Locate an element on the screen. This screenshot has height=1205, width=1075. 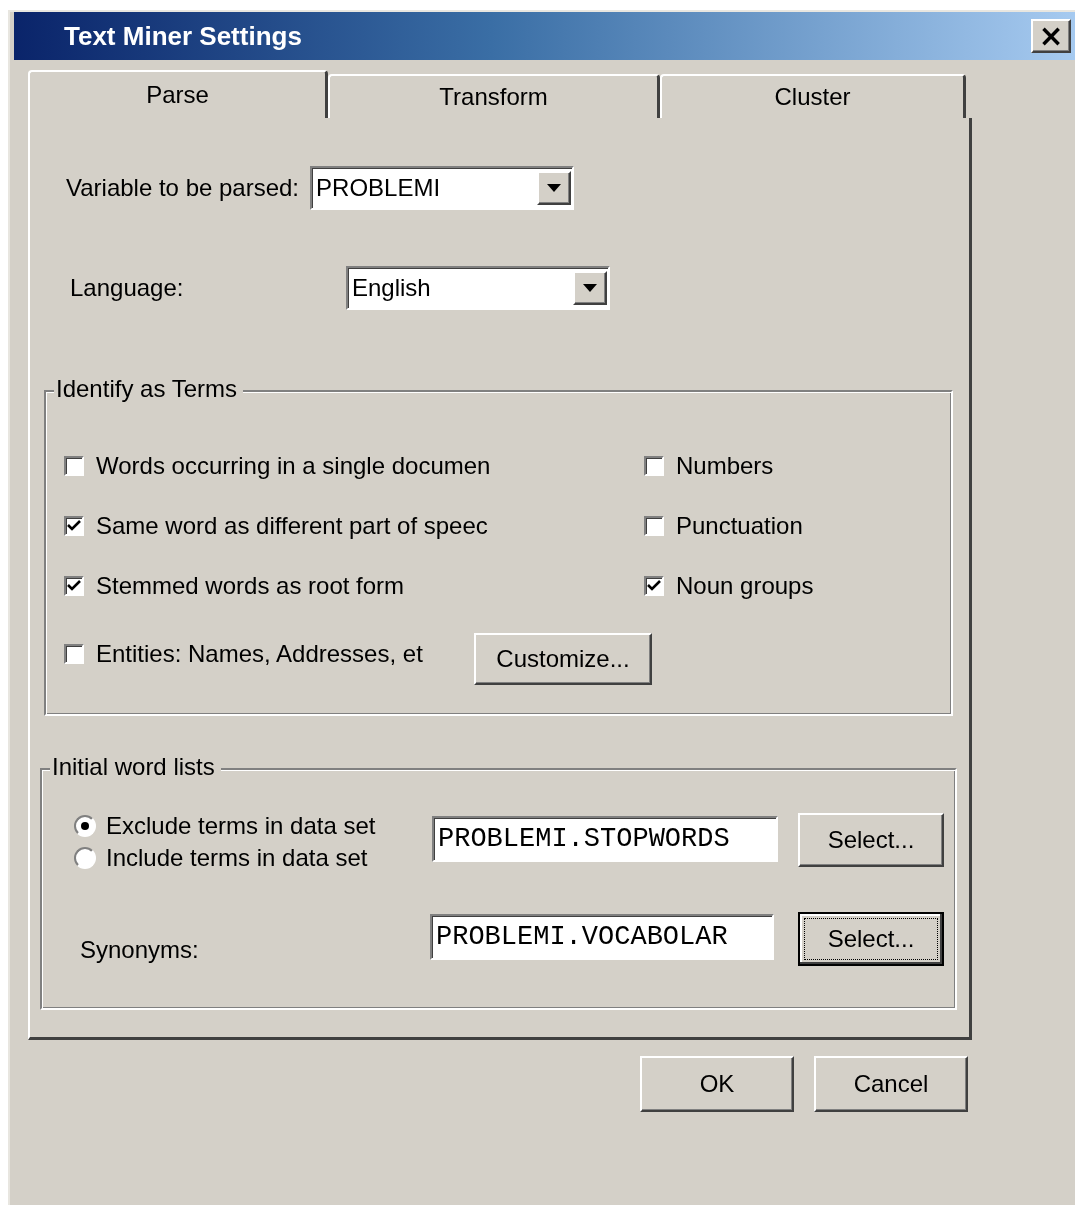
field-label: Synonyms: is located at coordinates (140, 950).